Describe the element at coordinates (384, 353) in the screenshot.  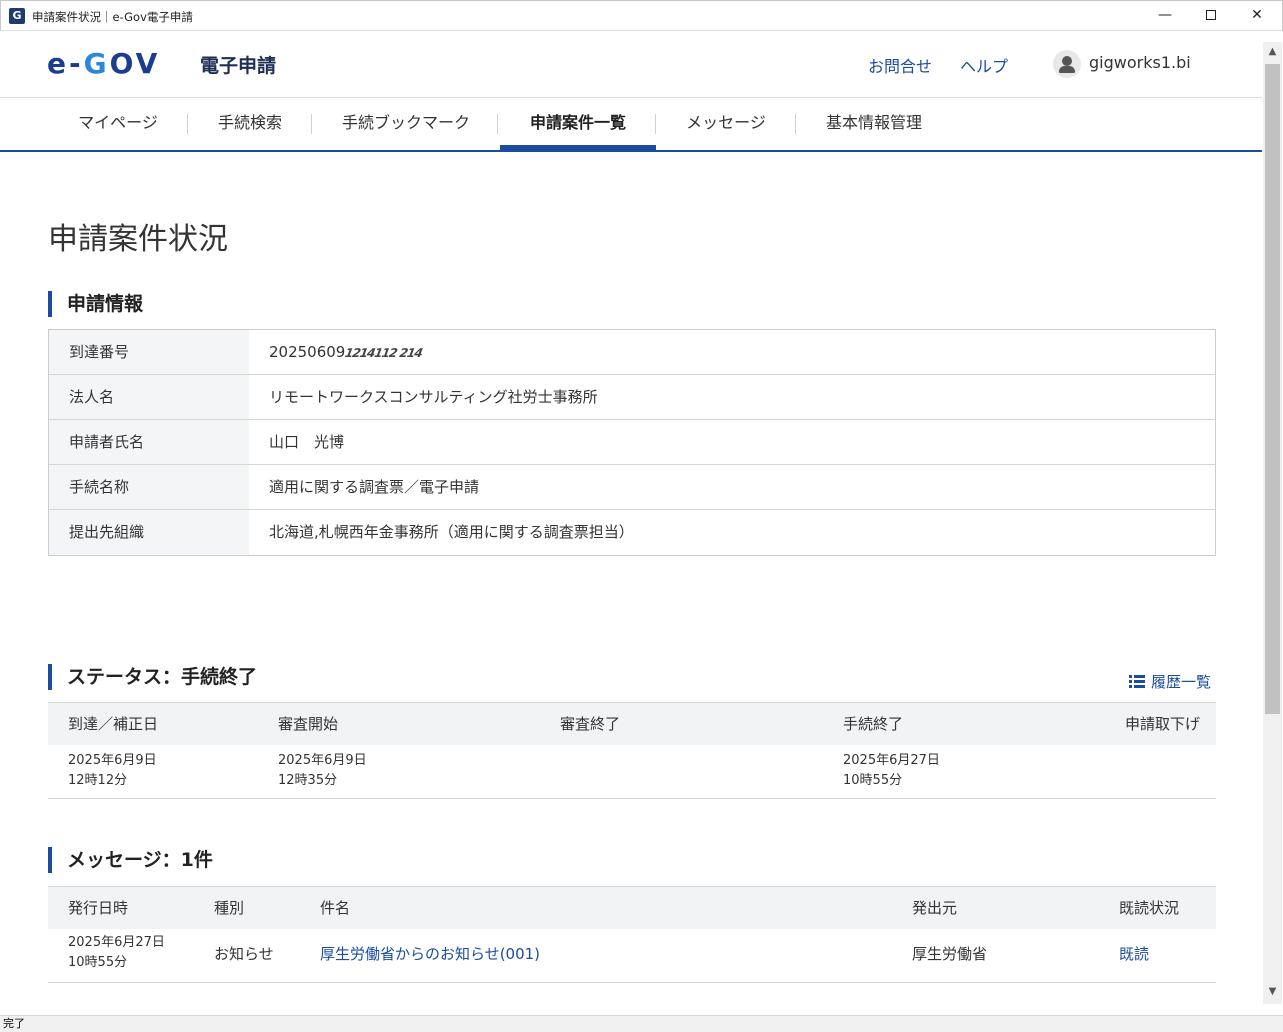
I see `masked-number: 1214112 214` at that location.